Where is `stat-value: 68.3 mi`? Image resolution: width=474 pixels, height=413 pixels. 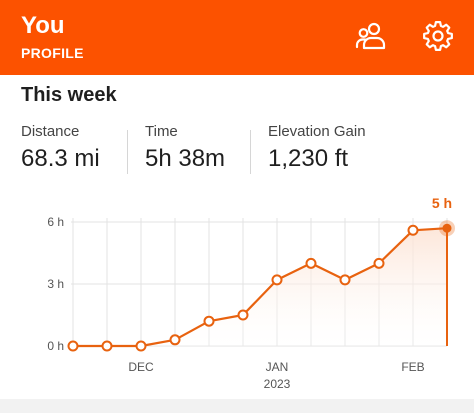
stat-value: 68.3 mi is located at coordinates (60, 158).